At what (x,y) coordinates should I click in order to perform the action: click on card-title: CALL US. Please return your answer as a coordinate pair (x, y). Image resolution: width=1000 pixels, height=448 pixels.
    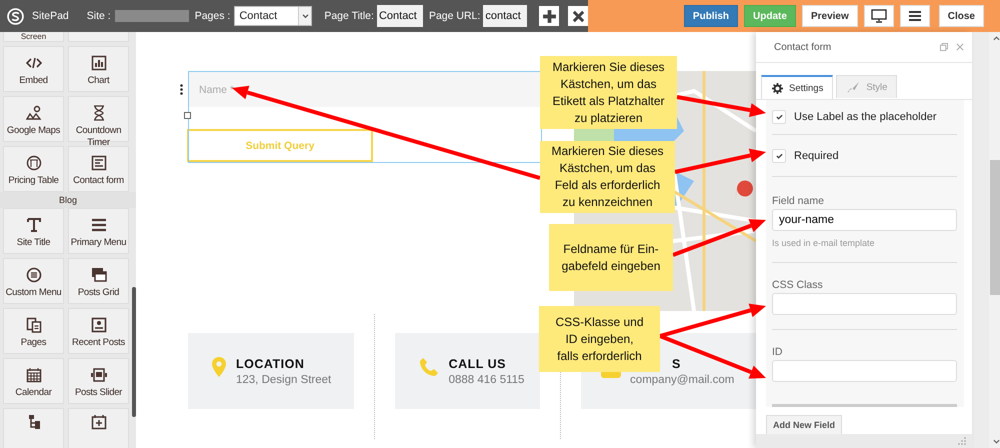
    Looking at the image, I should click on (477, 364).